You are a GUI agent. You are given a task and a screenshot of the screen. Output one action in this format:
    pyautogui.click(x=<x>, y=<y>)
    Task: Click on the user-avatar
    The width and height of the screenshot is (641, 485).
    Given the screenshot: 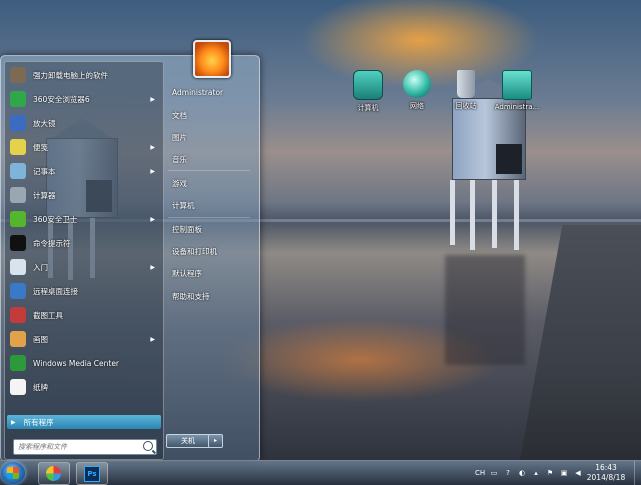 What is the action you would take?
    pyautogui.click(x=212, y=59)
    